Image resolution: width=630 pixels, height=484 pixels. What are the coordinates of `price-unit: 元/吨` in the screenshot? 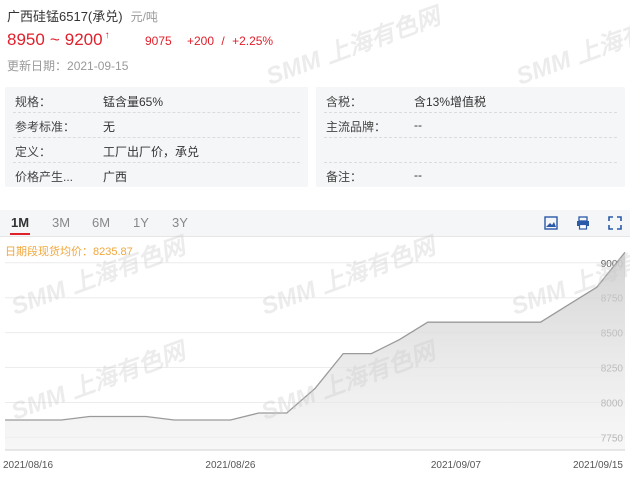 It's located at (144, 17).